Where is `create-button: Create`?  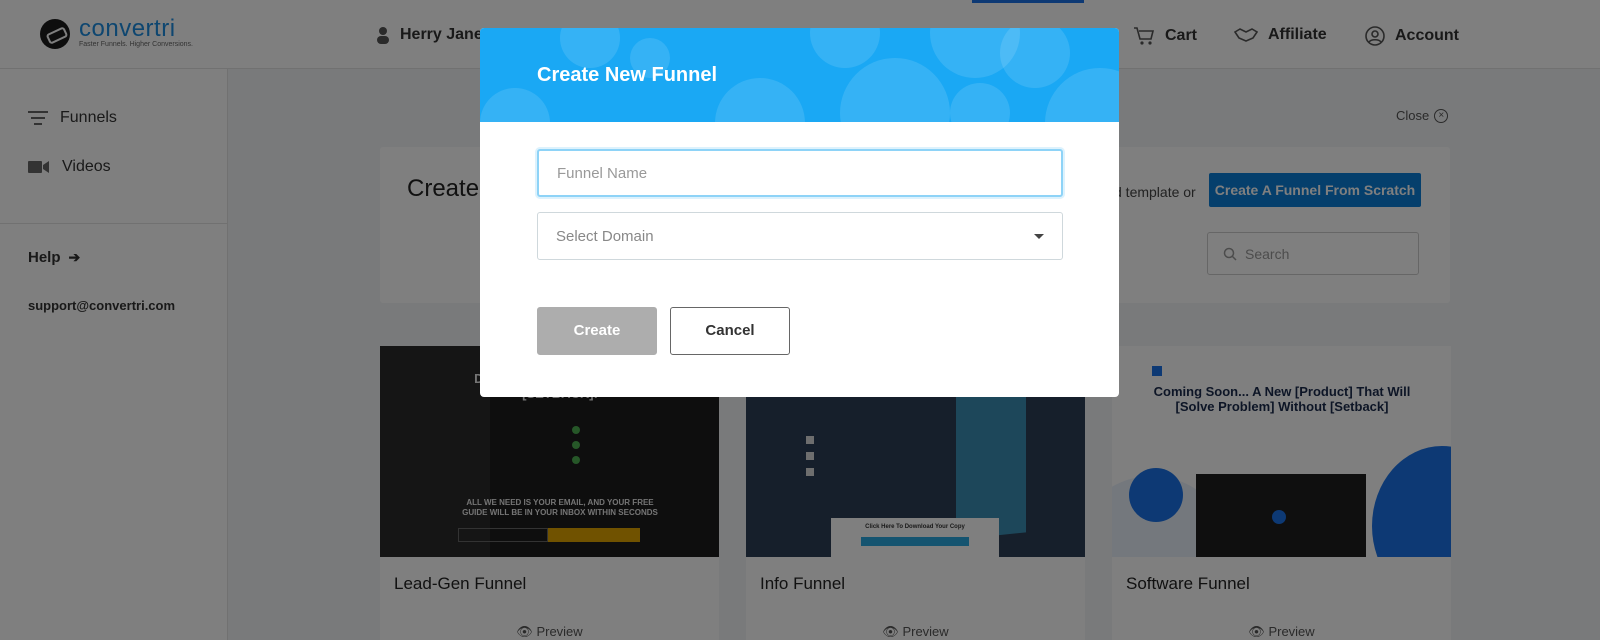
create-button: Create is located at coordinates (597, 331).